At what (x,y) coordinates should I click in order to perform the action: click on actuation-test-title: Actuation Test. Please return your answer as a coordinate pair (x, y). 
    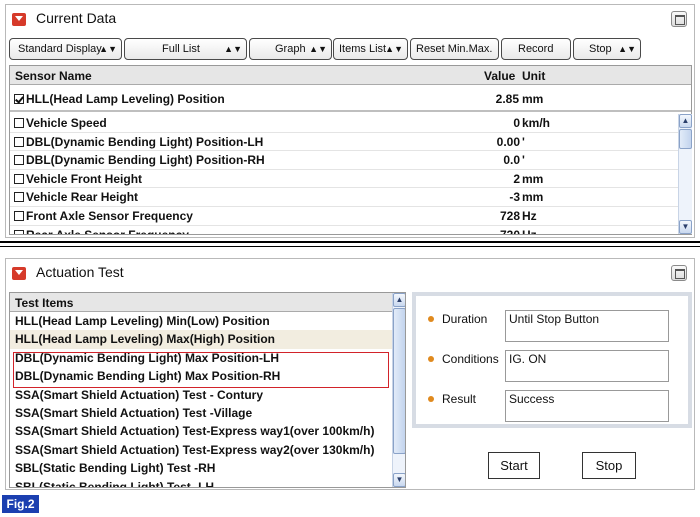
    Looking at the image, I should click on (80, 272).